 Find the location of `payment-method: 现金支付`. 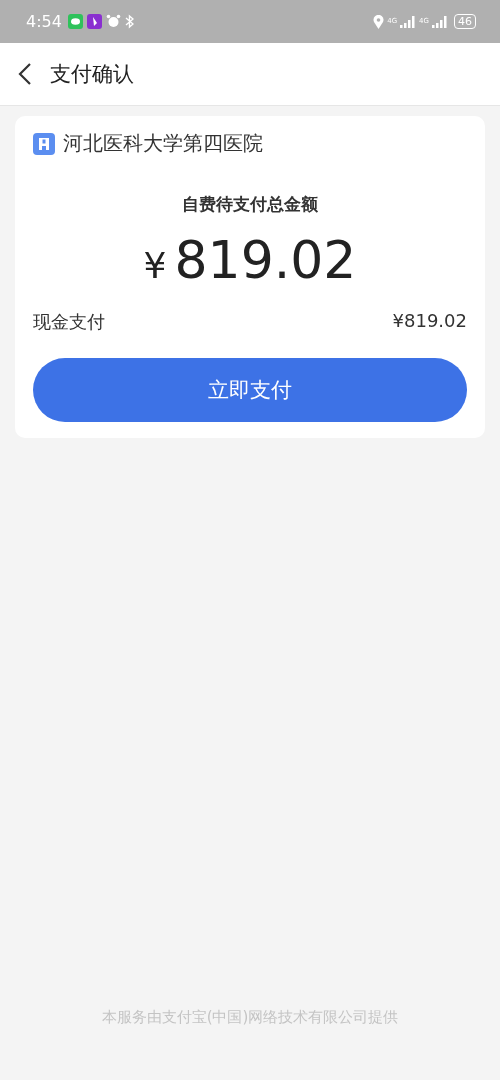

payment-method: 现金支付 is located at coordinates (69, 322).